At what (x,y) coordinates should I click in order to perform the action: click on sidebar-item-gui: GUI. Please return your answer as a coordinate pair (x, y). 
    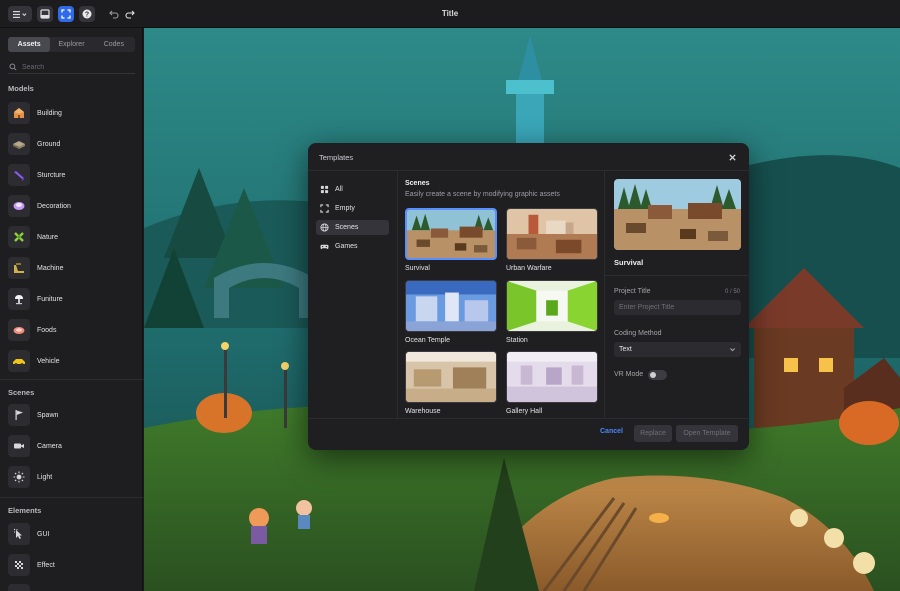
    Looking at the image, I should click on (71, 534).